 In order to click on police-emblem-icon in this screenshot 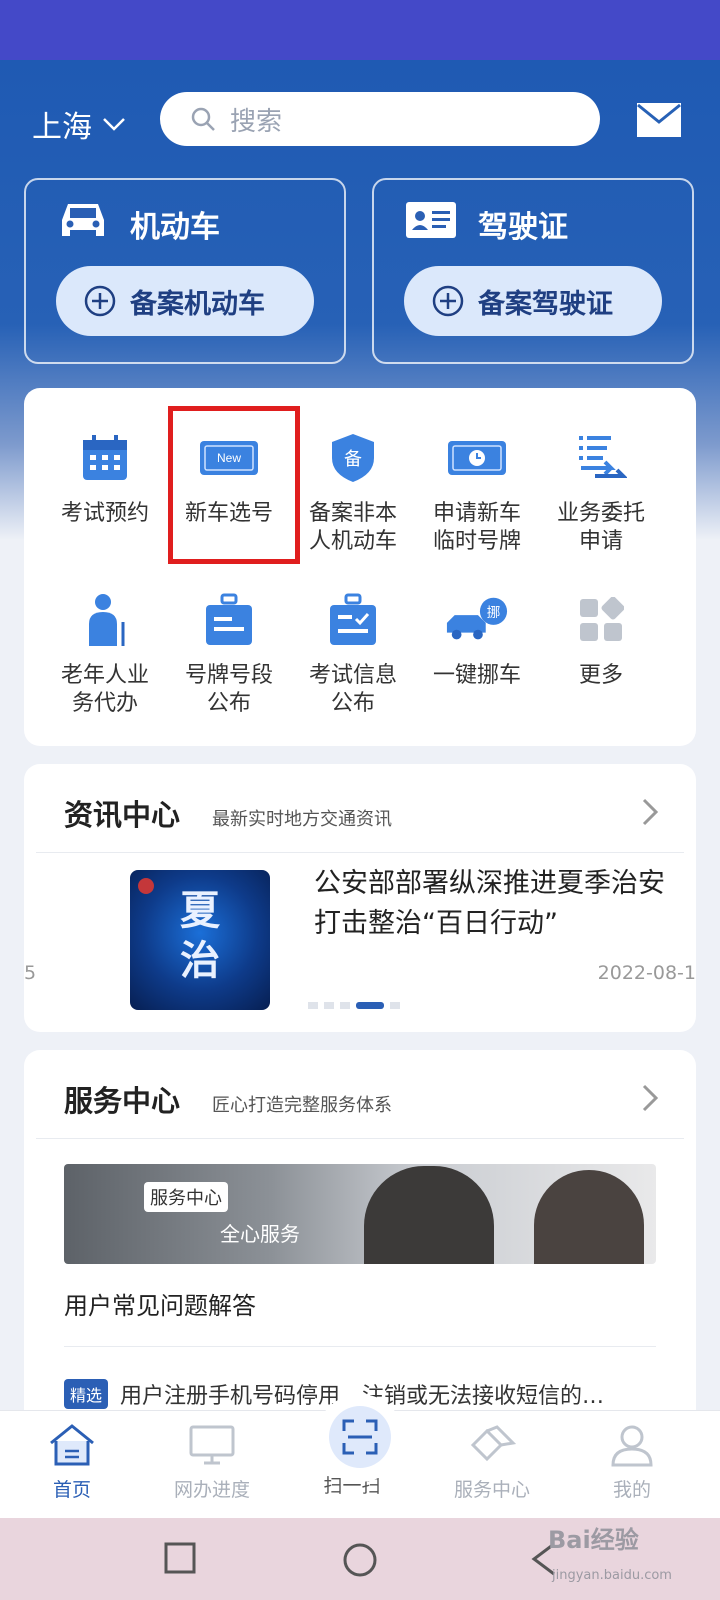, I will do `click(146, 886)`.